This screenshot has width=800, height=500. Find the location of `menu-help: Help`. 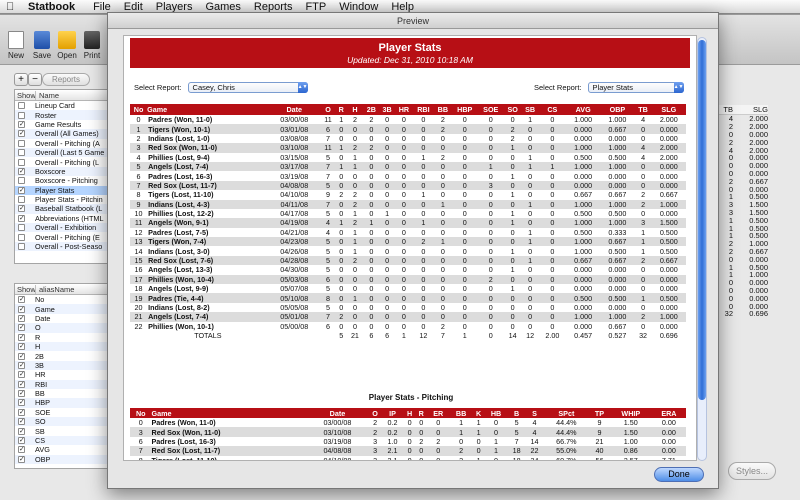

menu-help: Help is located at coordinates (402, 7).